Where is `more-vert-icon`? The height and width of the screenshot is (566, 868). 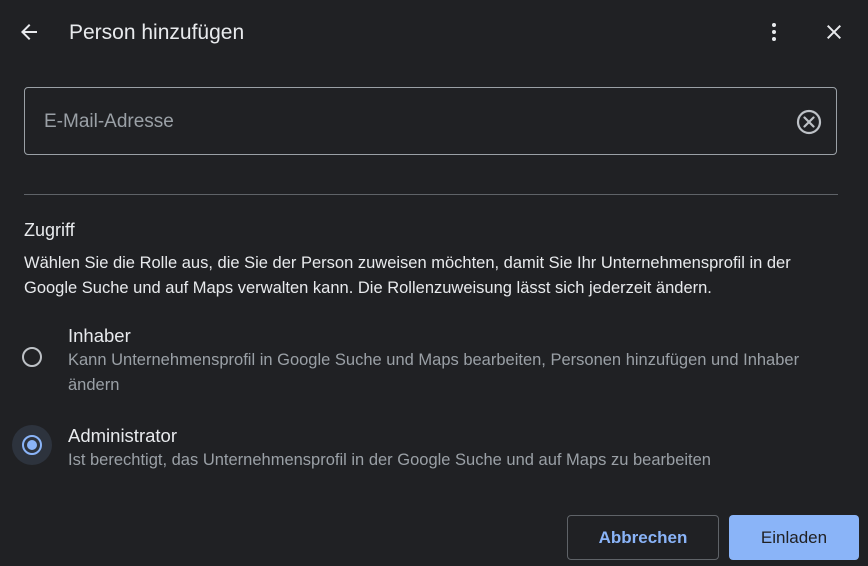
more-vert-icon is located at coordinates (774, 32).